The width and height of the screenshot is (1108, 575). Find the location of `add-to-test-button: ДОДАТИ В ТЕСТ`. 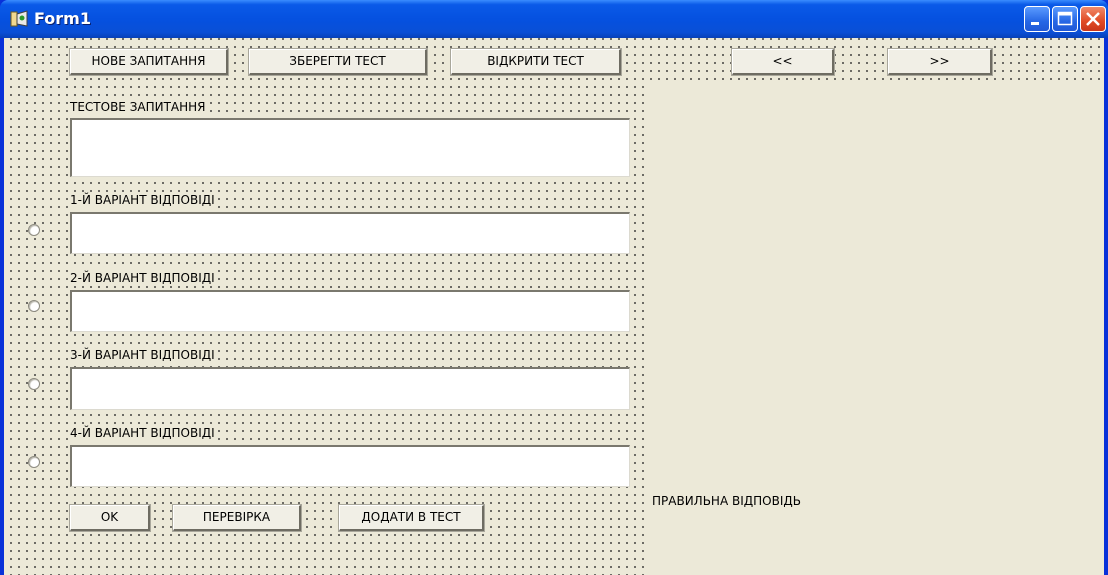

add-to-test-button: ДОДАТИ В ТЕСТ is located at coordinates (411, 518).